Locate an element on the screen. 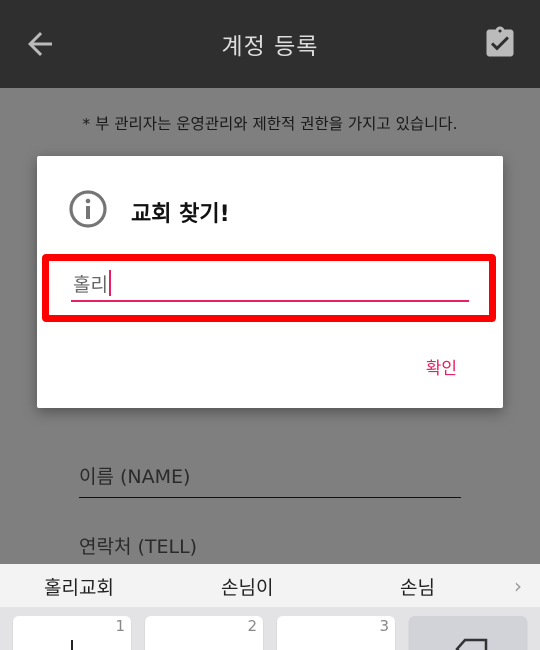 The width and height of the screenshot is (540, 650). soft-keyboard: 1 2 3 is located at coordinates (270, 628).